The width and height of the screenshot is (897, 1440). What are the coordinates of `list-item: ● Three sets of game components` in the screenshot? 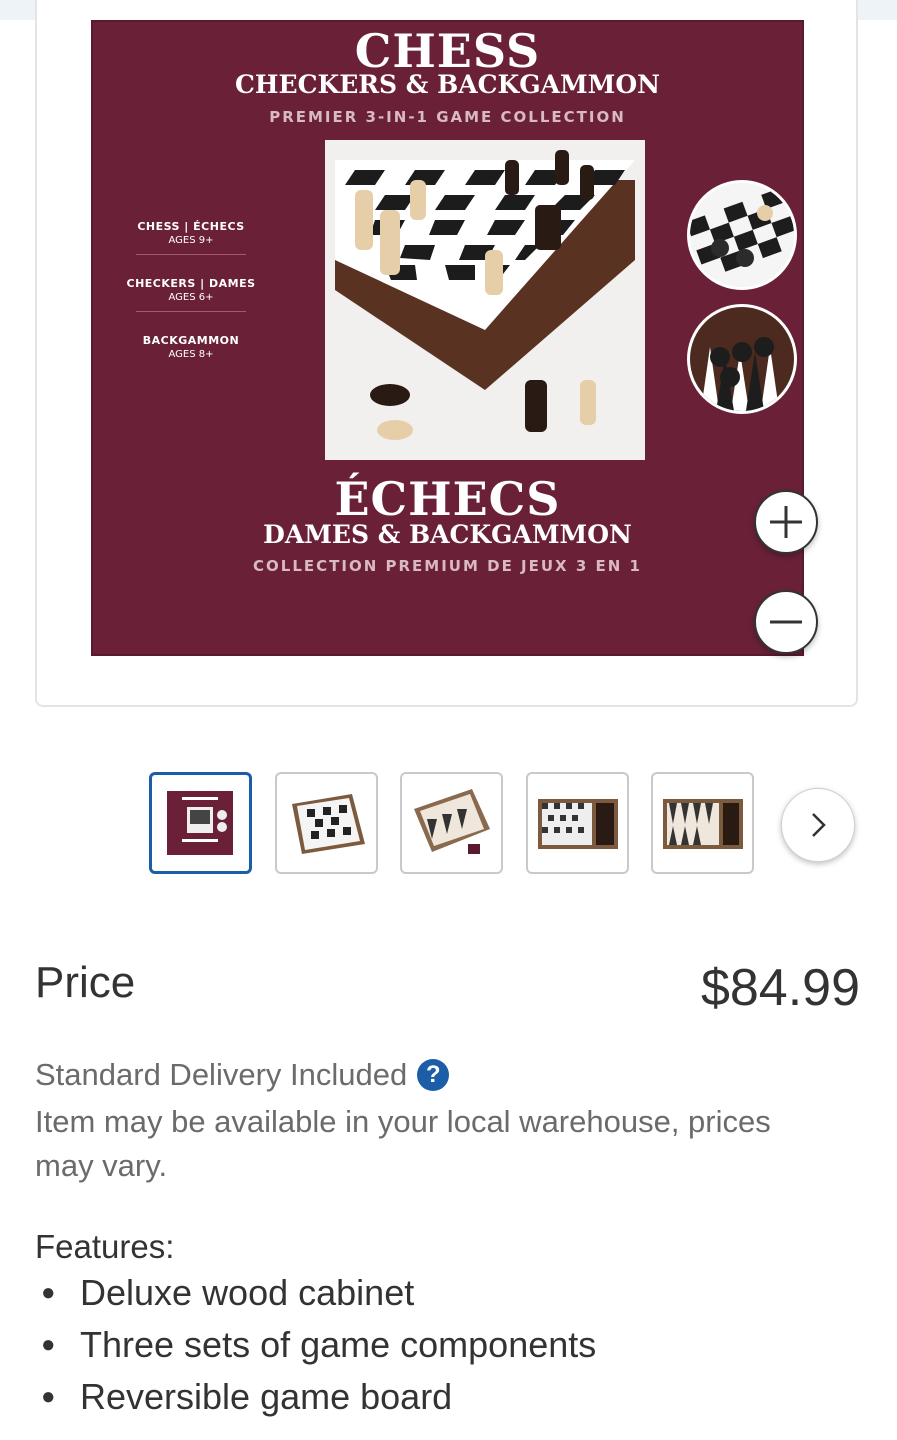 It's located at (319, 1344).